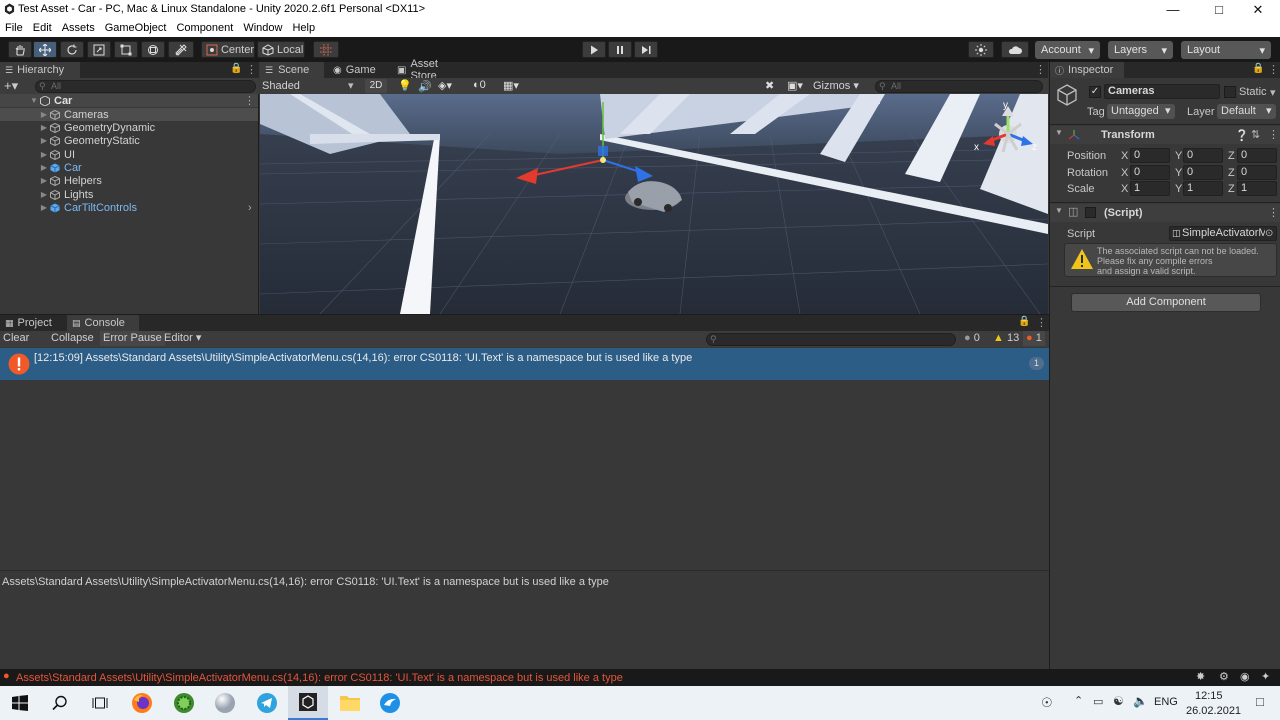 The image size is (1280, 720). I want to click on scale-z-field: 1, so click(1257, 188).